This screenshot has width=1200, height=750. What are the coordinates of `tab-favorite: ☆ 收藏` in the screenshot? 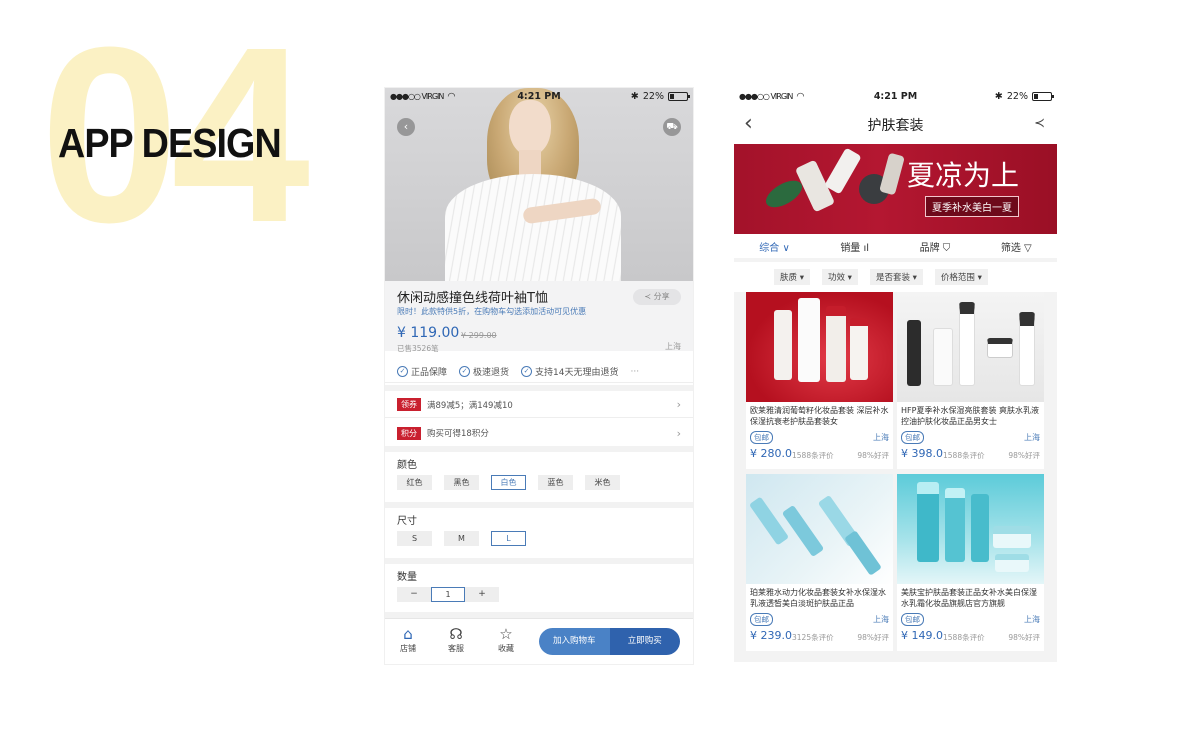 It's located at (506, 639).